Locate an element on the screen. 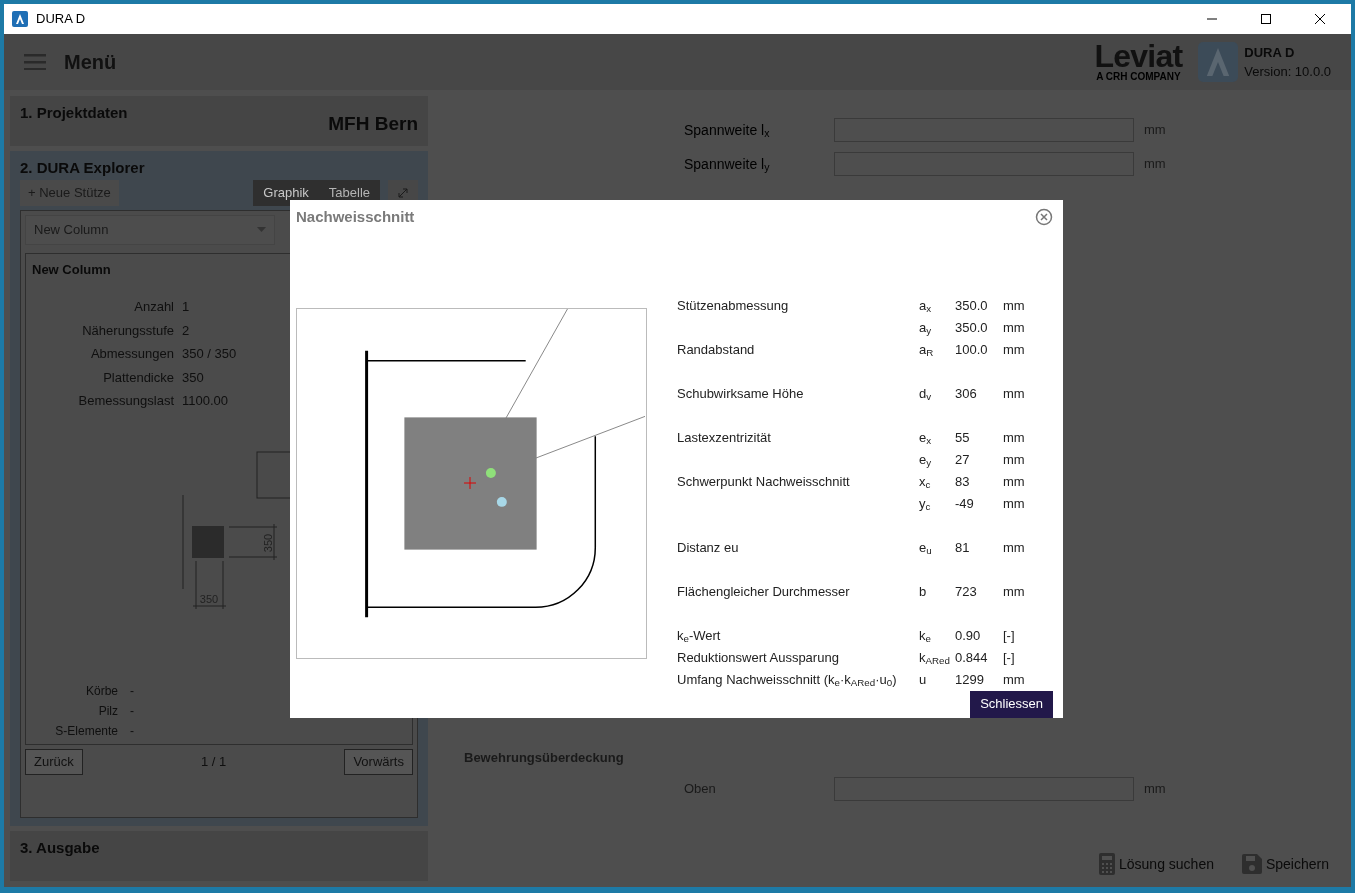 The height and width of the screenshot is (893, 1355). summary-label: Körbe is located at coordinates (101, 691).